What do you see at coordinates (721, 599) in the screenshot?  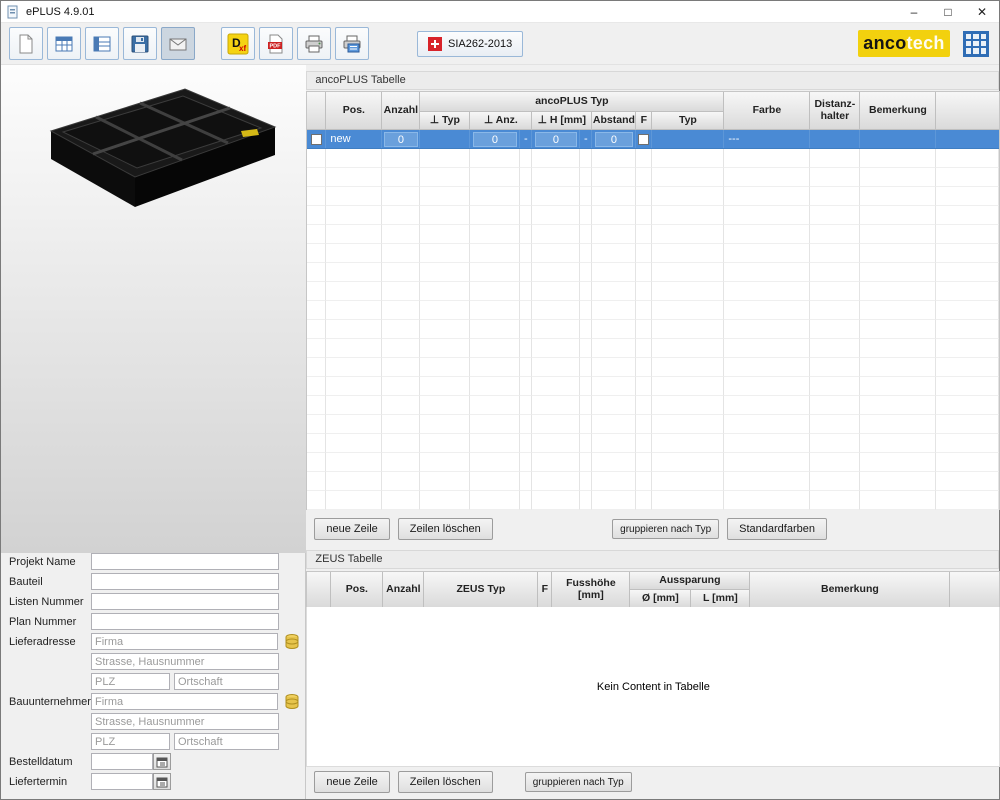 I see `zeus-header-laenge: L [mm]` at bounding box center [721, 599].